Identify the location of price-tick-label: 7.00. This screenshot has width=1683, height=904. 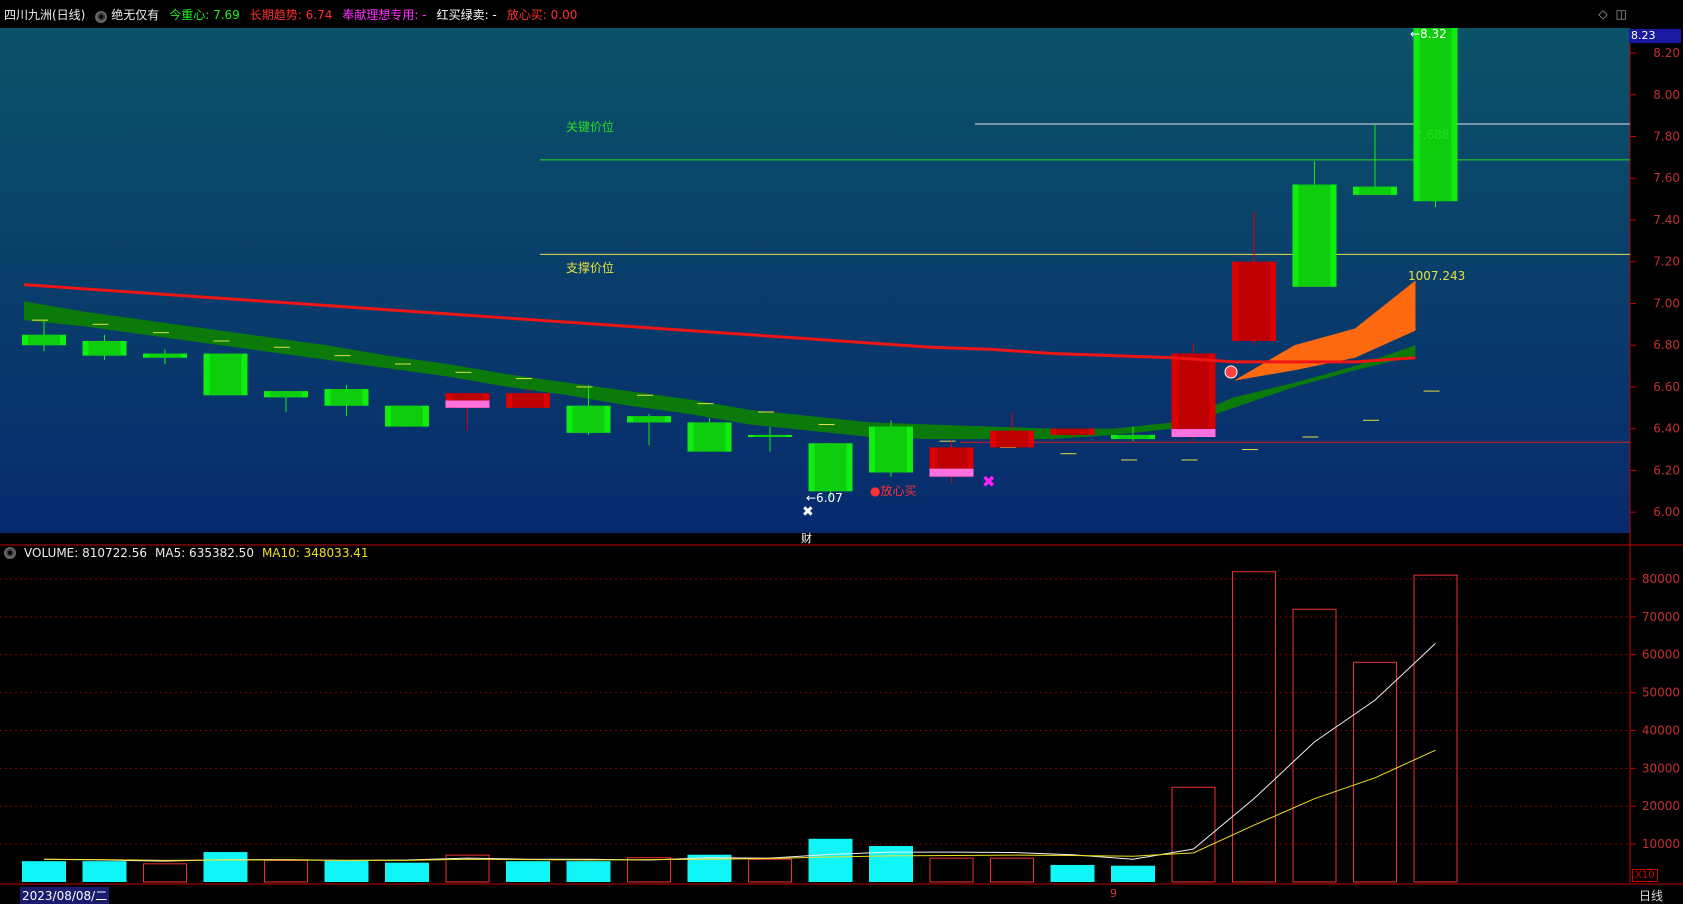
(1666, 303).